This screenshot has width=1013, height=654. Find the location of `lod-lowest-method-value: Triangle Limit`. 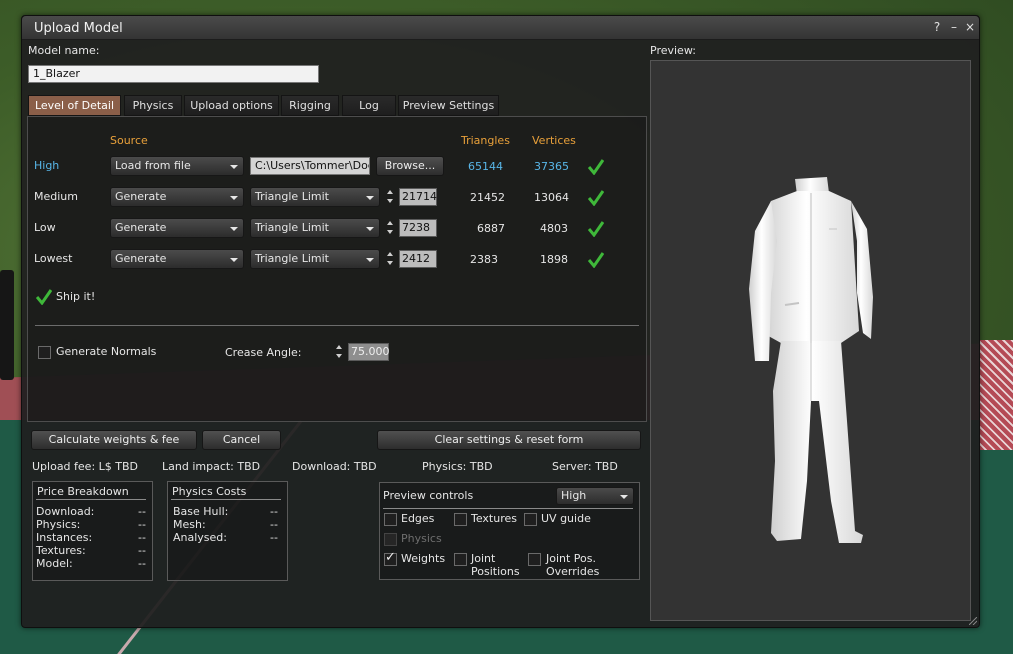

lod-lowest-method-value: Triangle Limit is located at coordinates (292, 258).